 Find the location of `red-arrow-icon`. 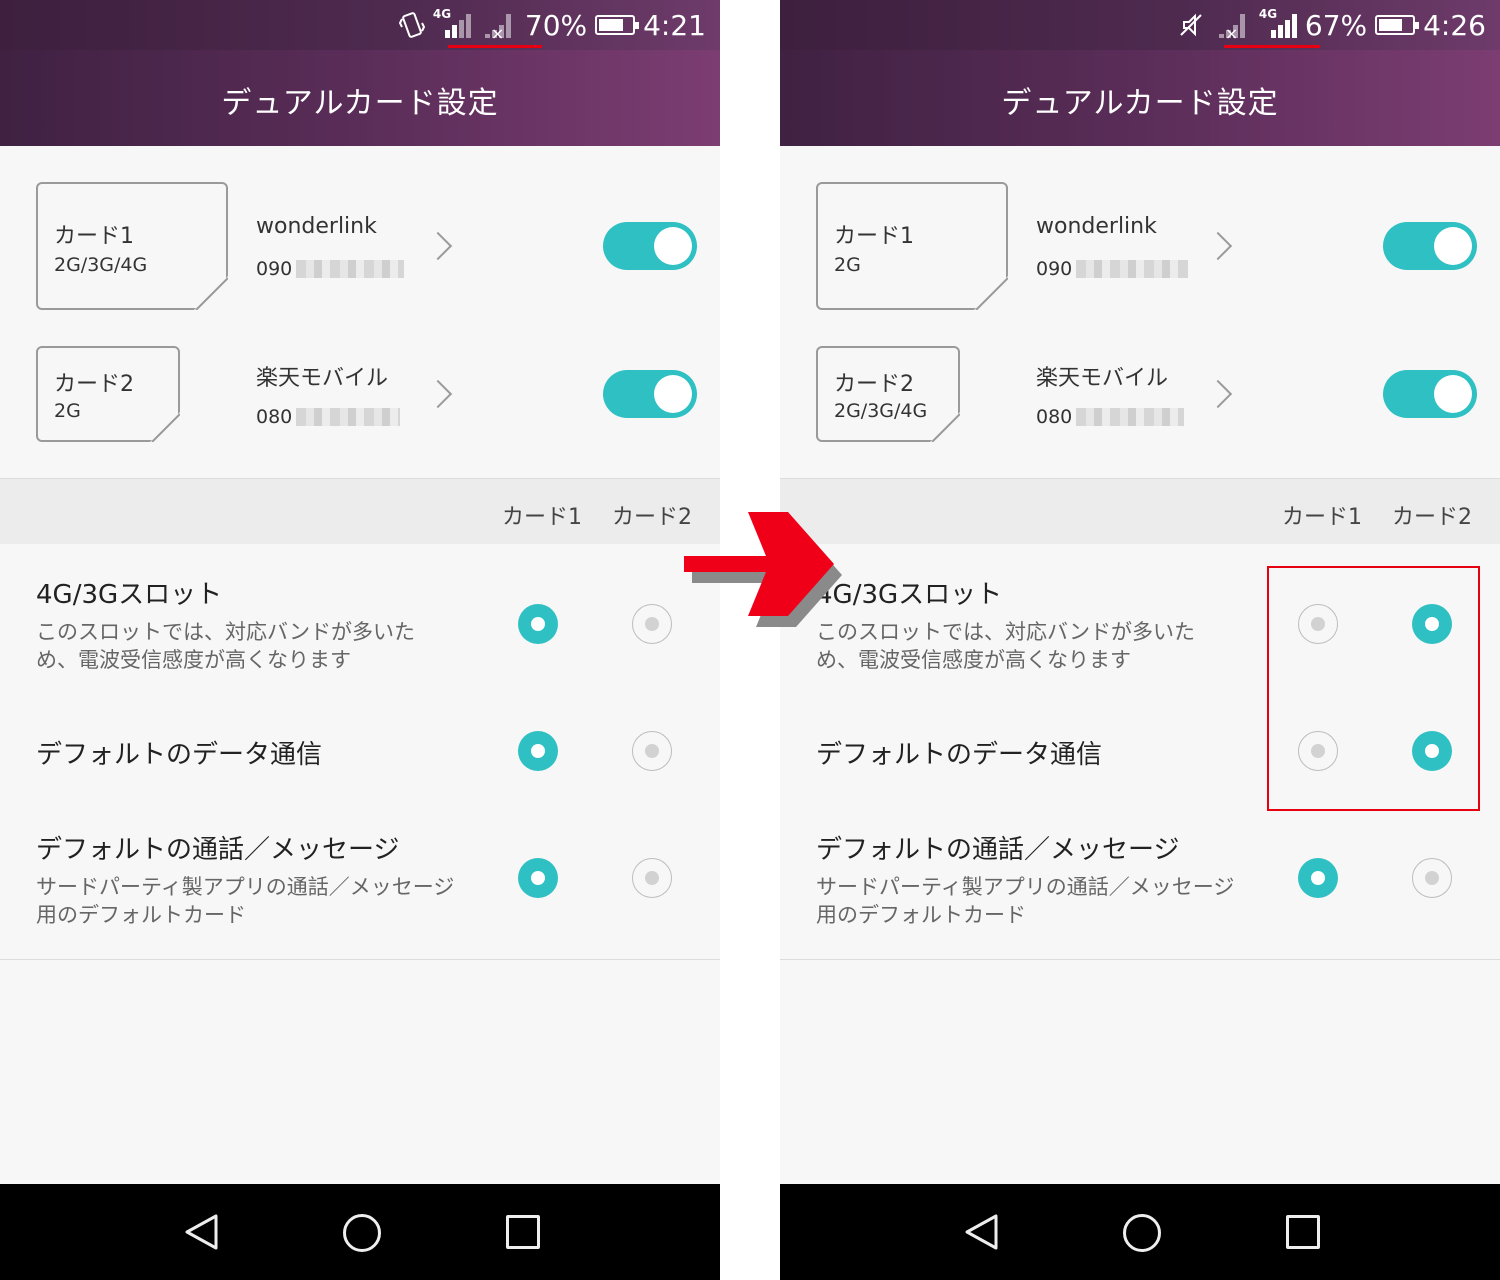

red-arrow-icon is located at coordinates (763, 569).